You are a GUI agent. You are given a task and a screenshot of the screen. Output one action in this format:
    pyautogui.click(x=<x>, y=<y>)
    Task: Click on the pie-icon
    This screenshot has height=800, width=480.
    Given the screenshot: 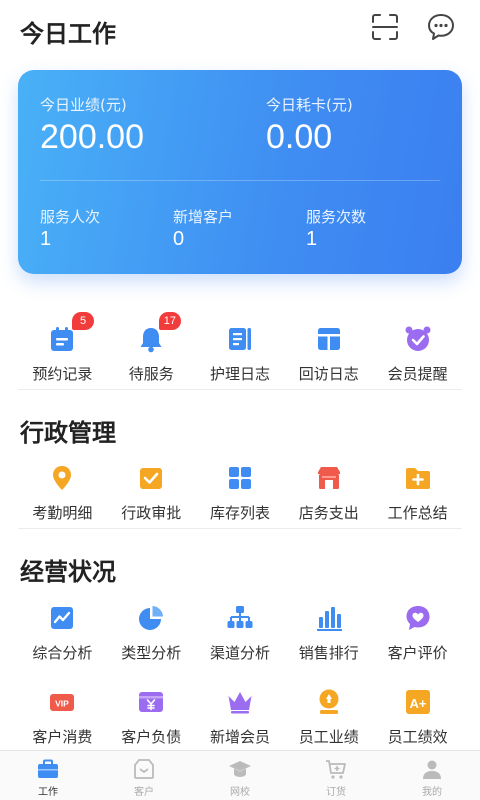 What is the action you would take?
    pyautogui.click(x=151, y=618)
    